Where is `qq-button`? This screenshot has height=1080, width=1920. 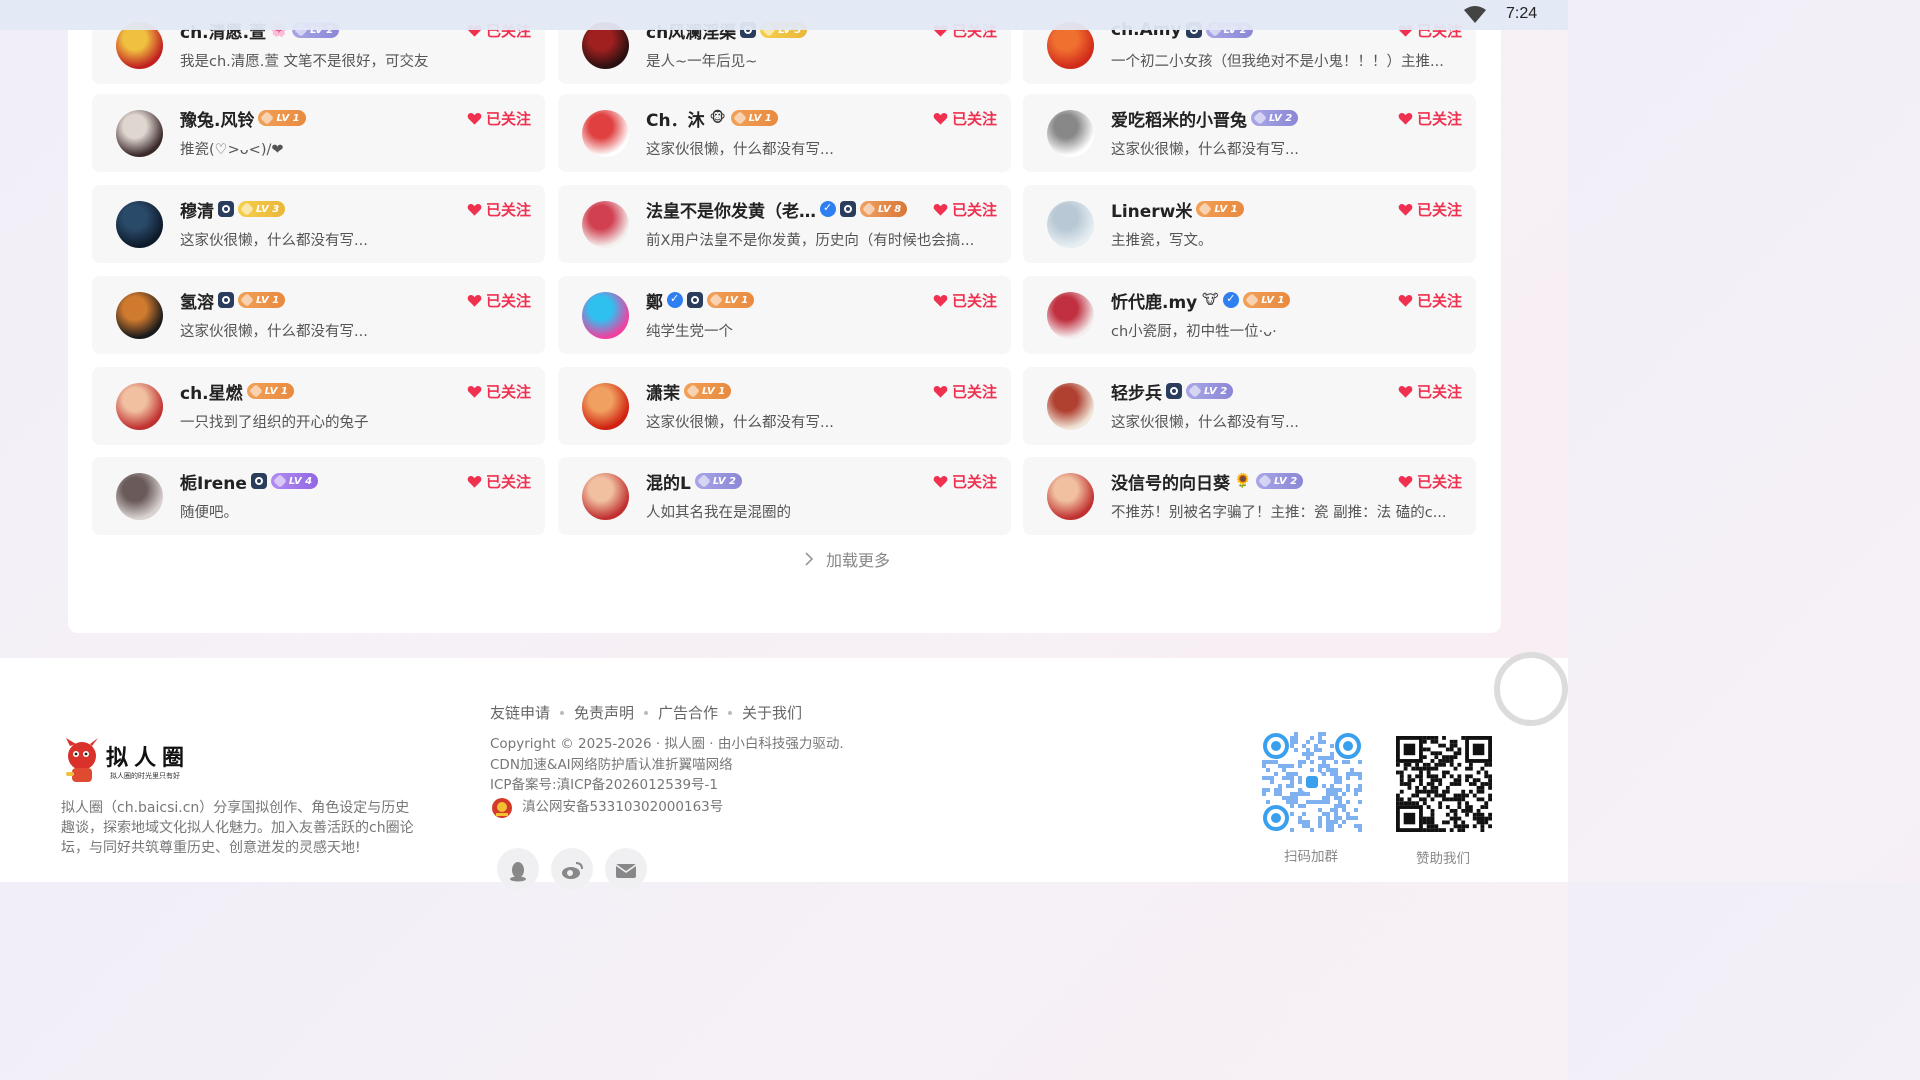
qq-button is located at coordinates (518, 869).